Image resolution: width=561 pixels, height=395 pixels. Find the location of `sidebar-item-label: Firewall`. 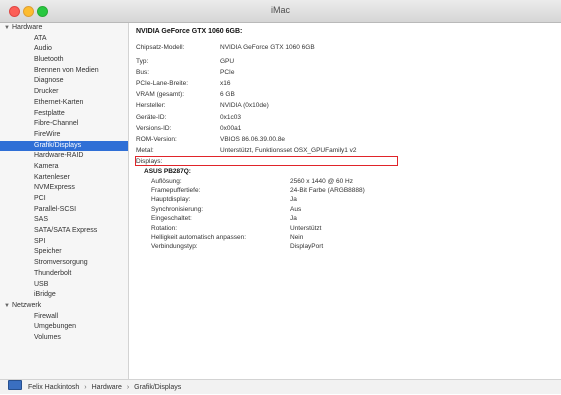

sidebar-item-label: Firewall is located at coordinates (46, 316).